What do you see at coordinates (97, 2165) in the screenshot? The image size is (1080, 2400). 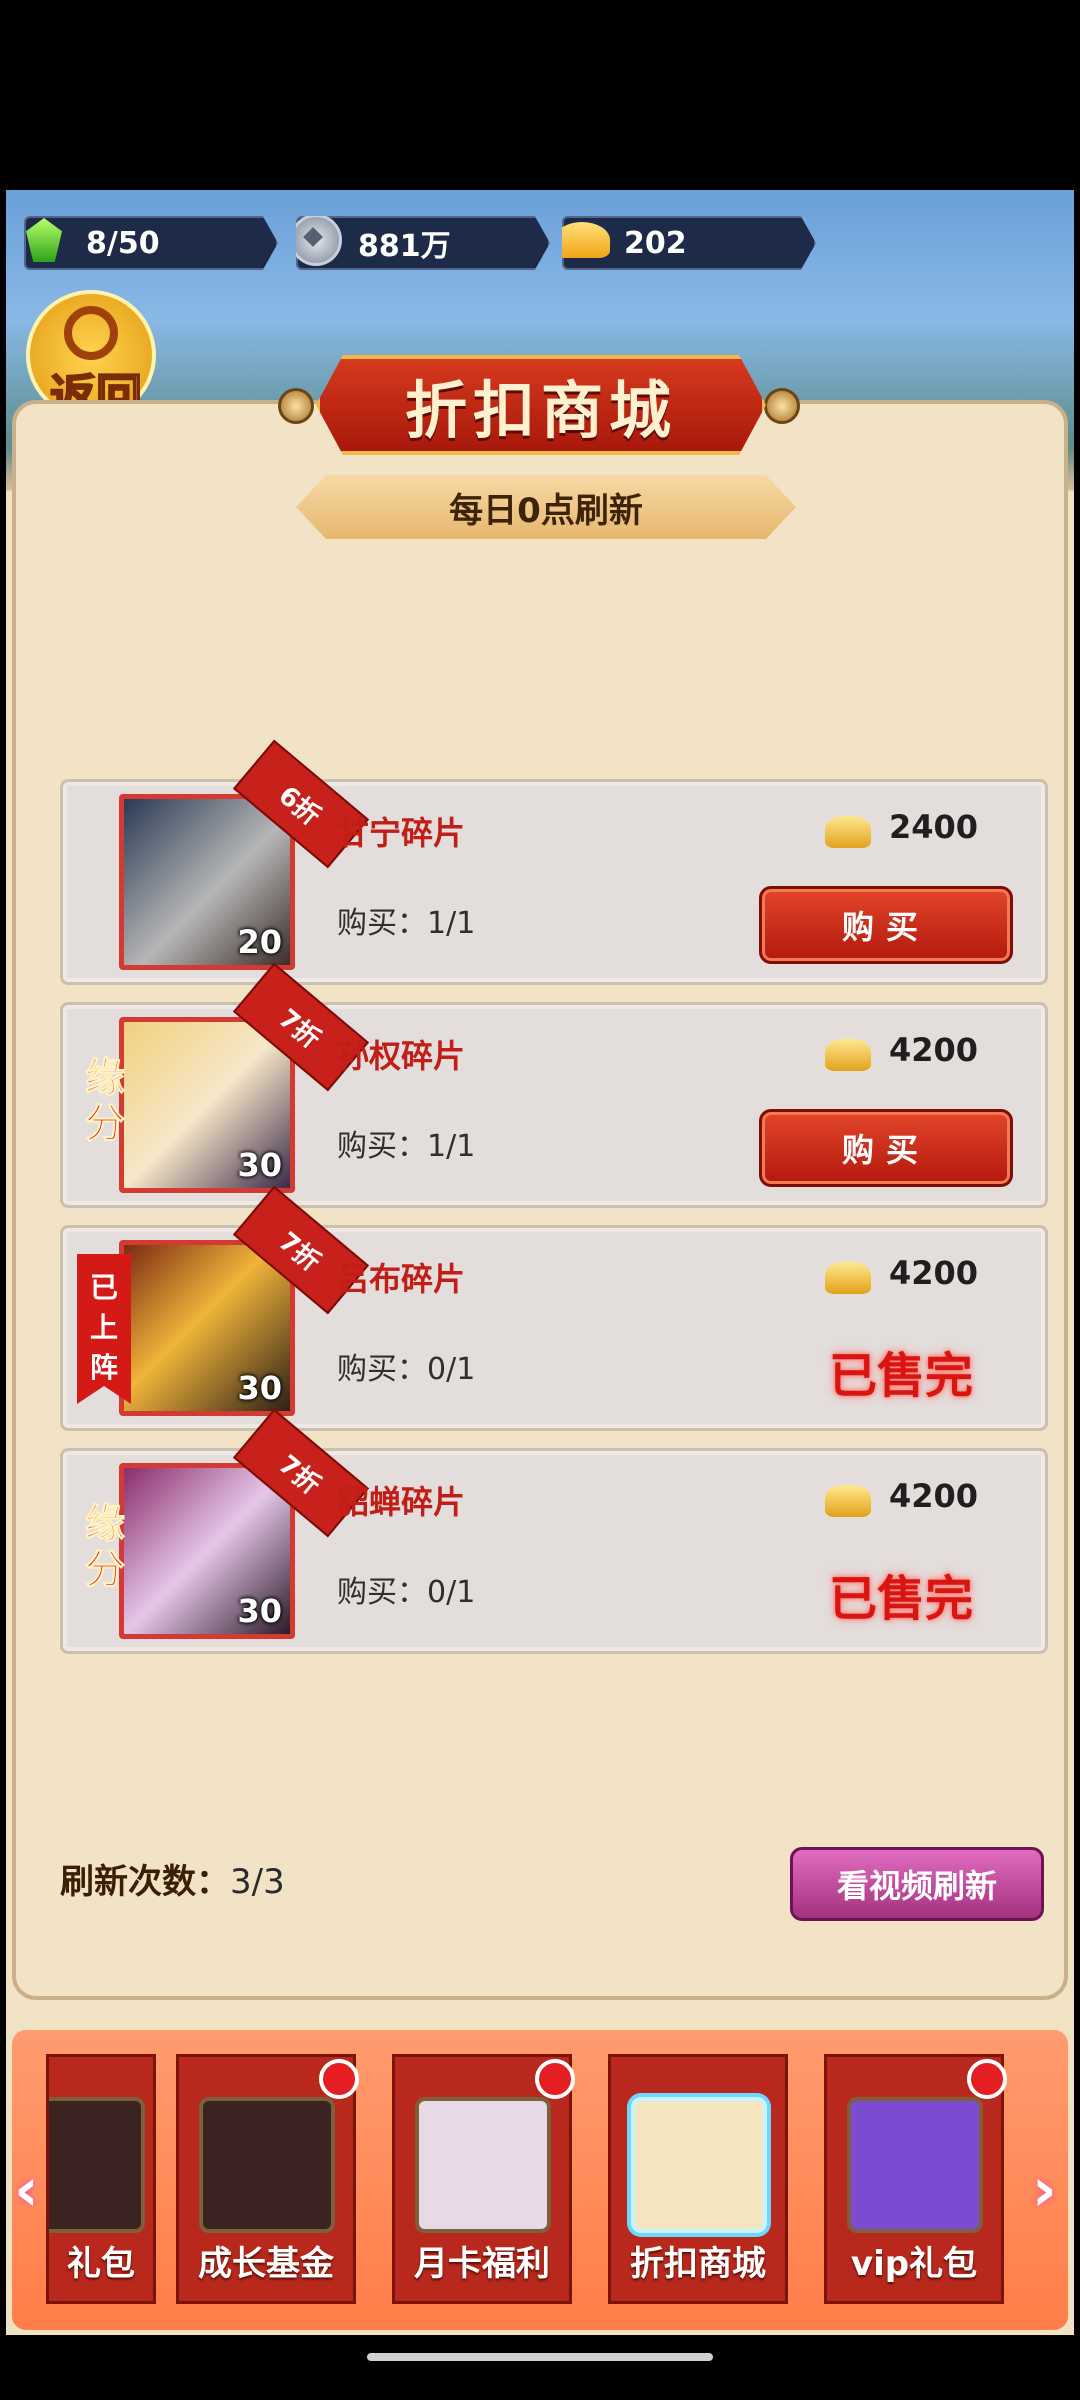 I see `gift-icon` at bounding box center [97, 2165].